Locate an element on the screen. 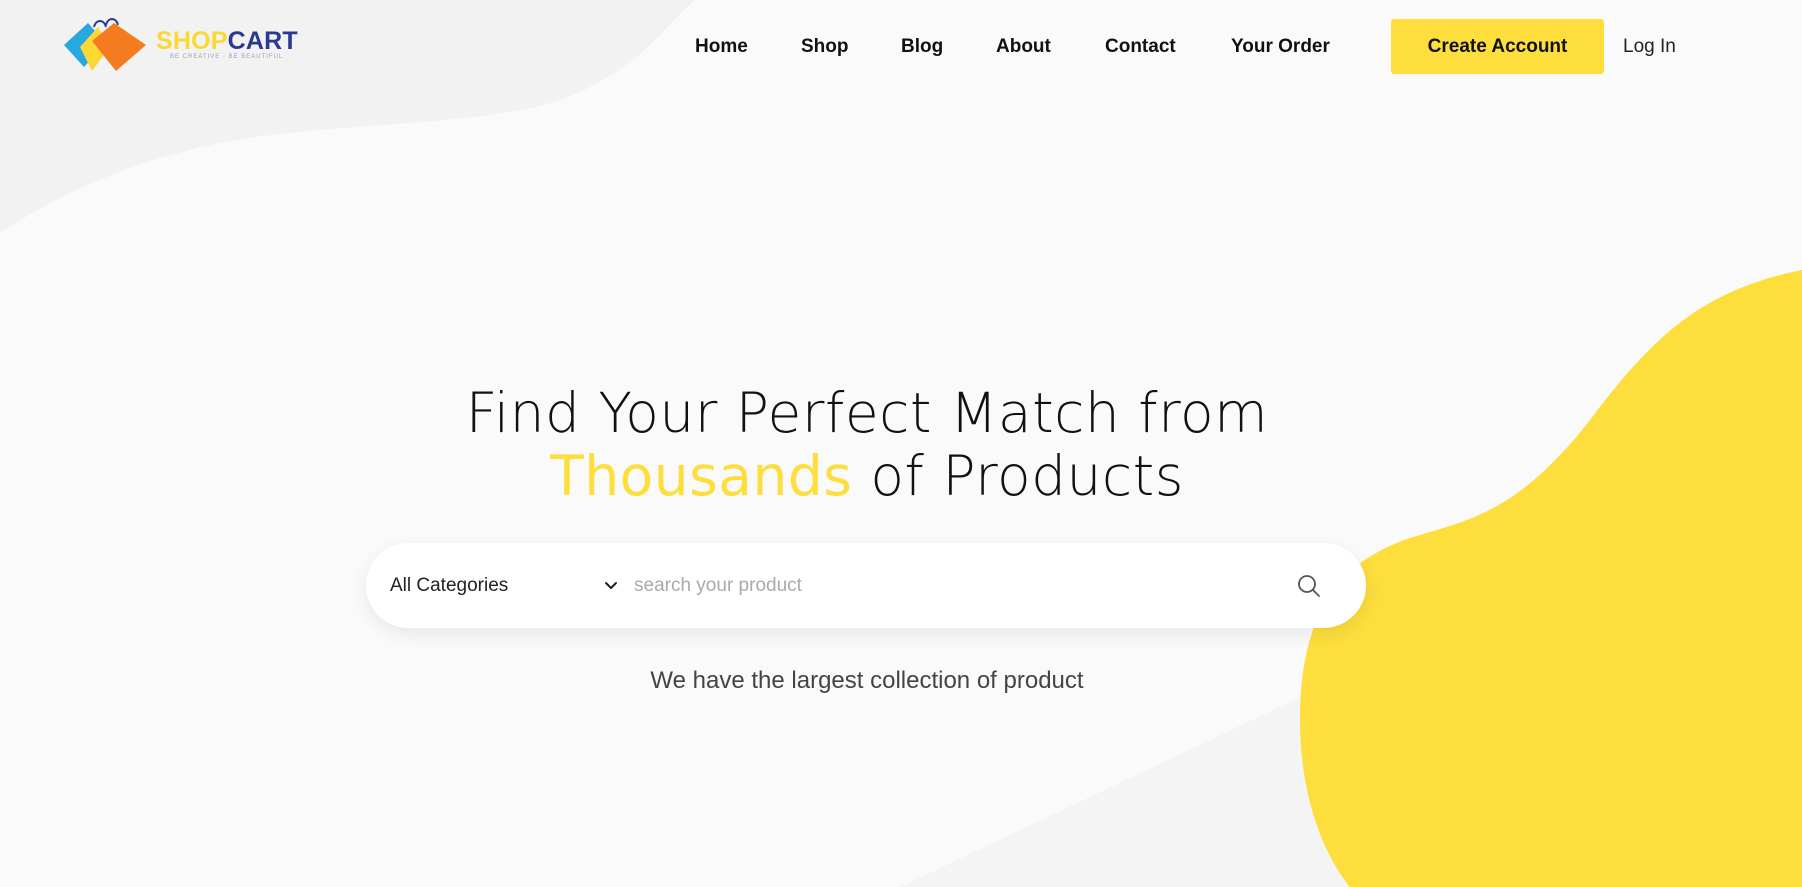 This screenshot has height=887, width=1802. hero-title-line2: Thousands of Products is located at coordinates (867, 476).